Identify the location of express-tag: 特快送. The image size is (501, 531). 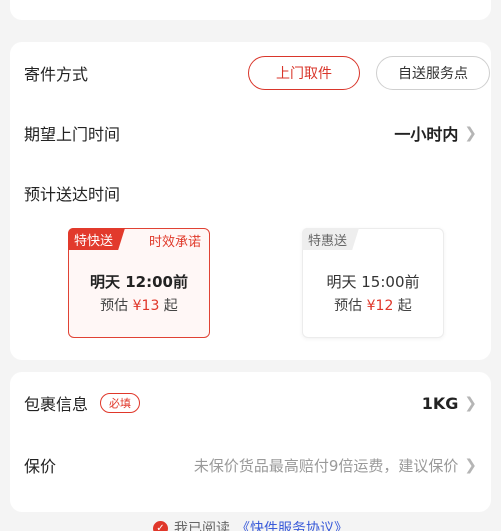
(97, 239).